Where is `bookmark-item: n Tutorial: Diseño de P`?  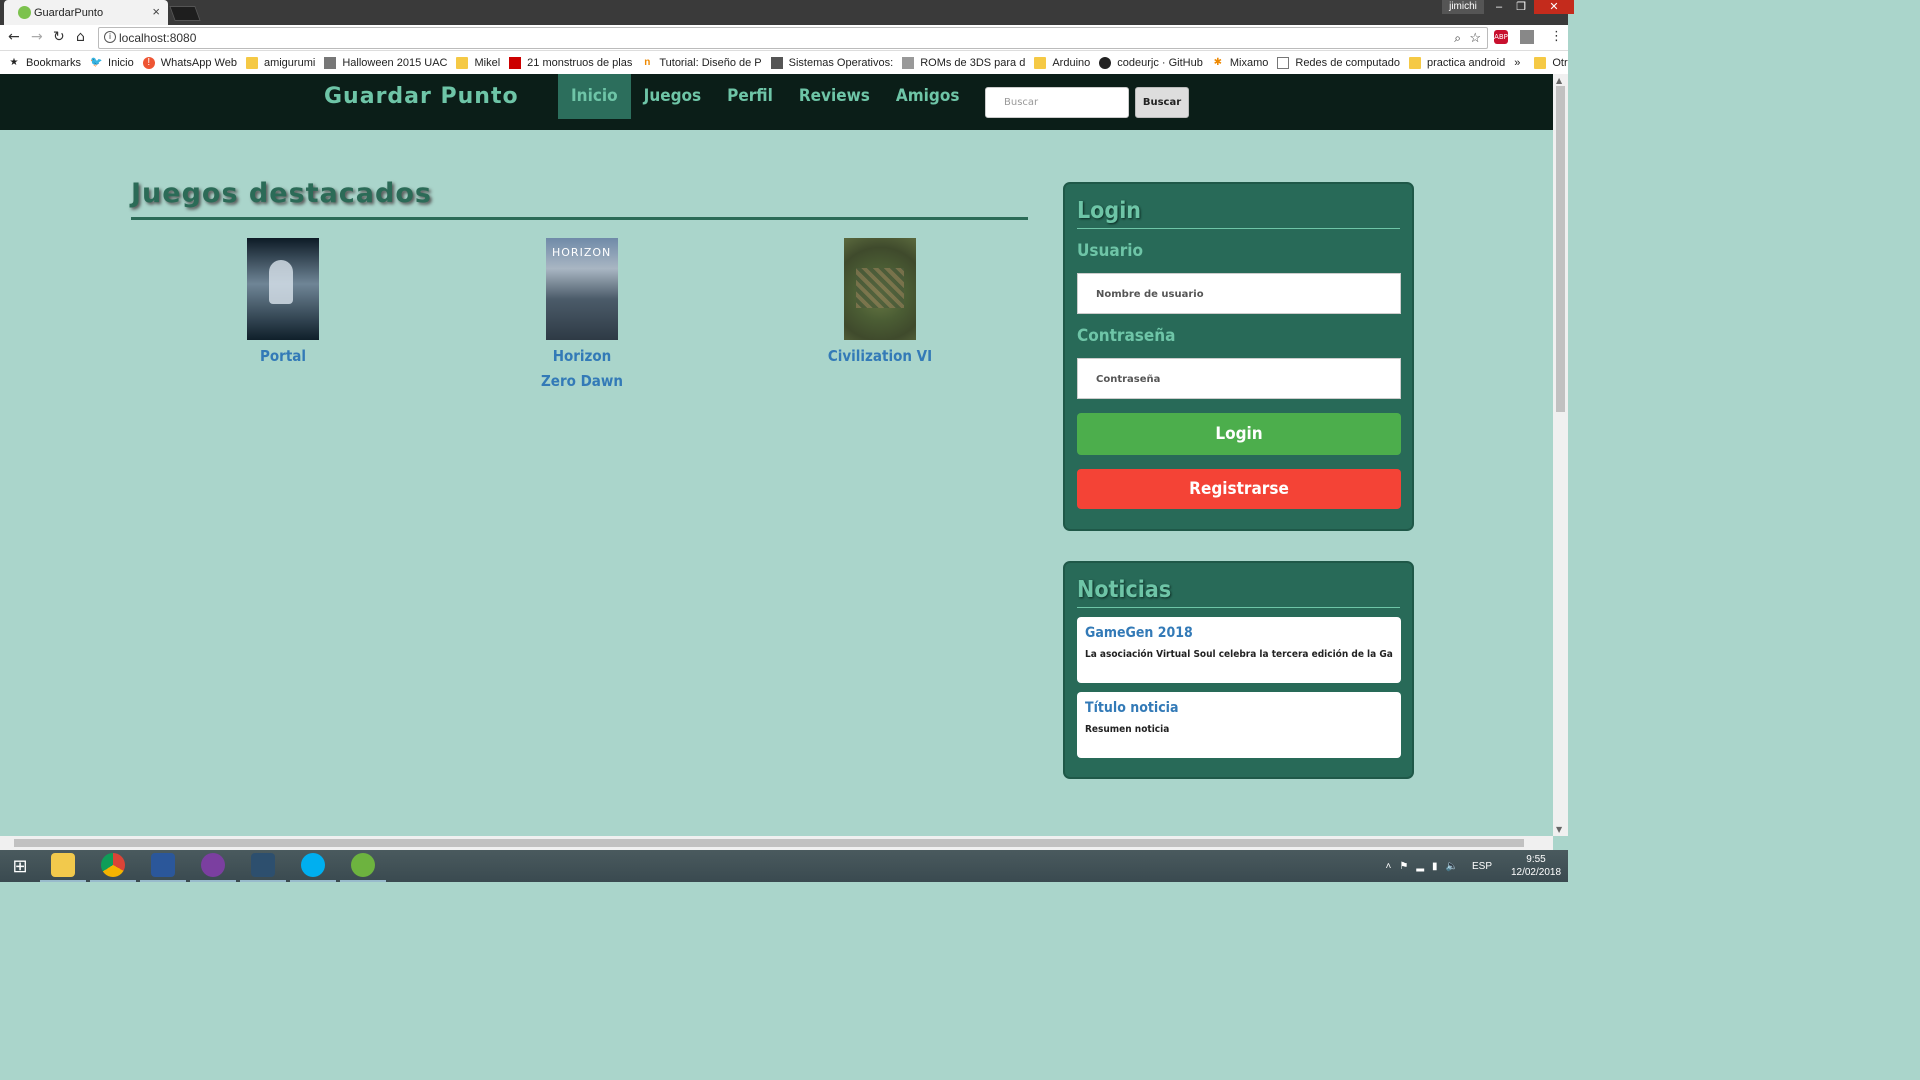 bookmark-item: n Tutorial: Diseño de P is located at coordinates (701, 63).